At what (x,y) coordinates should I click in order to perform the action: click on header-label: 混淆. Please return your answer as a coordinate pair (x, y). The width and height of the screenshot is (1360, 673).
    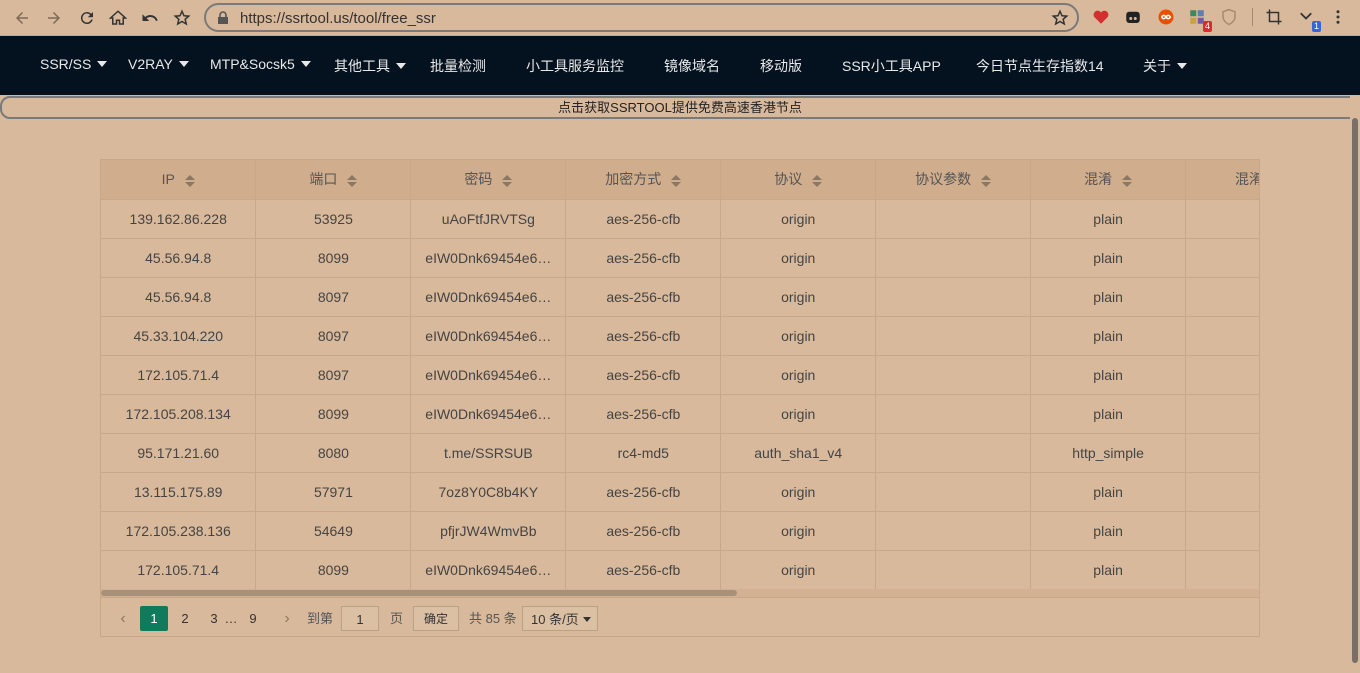
    Looking at the image, I should click on (1098, 179).